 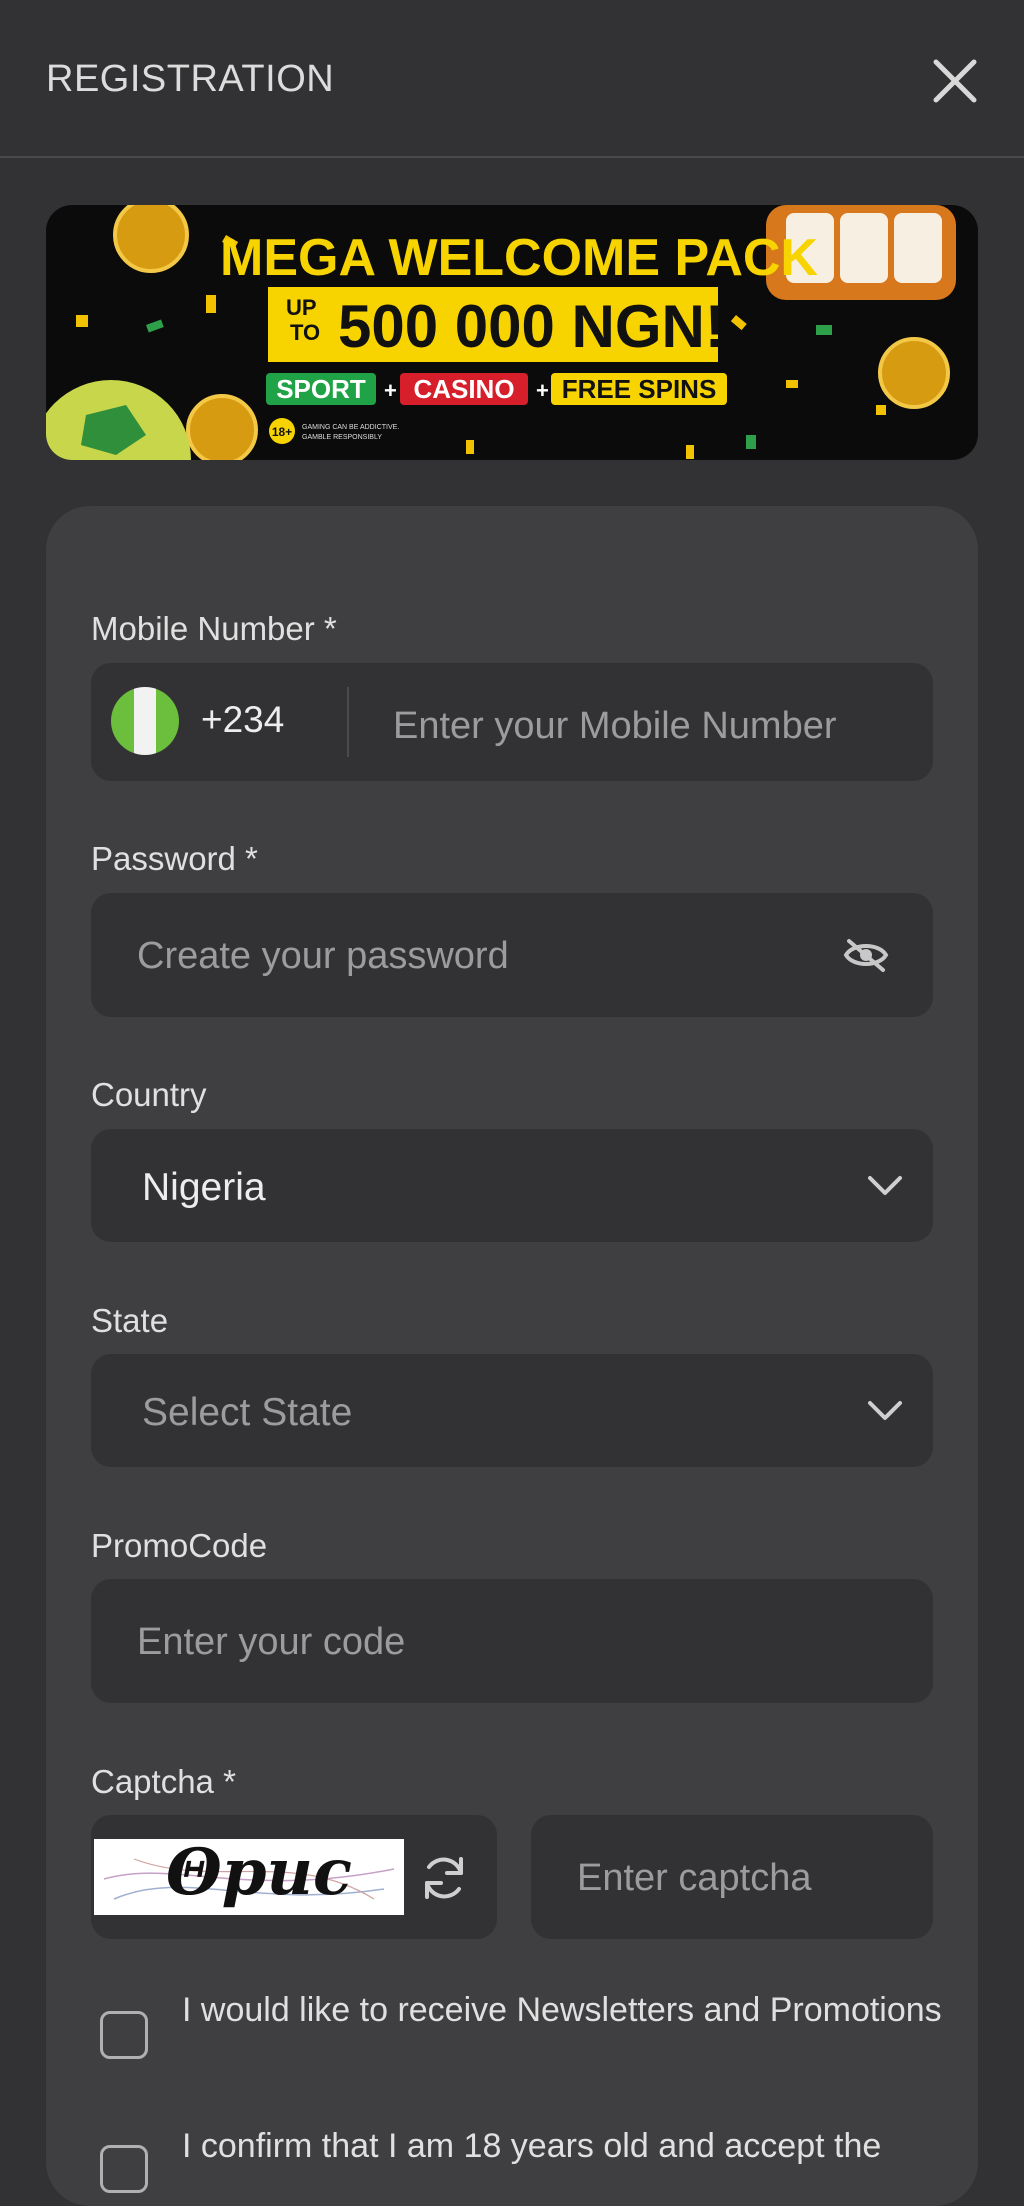 What do you see at coordinates (174, 858) in the screenshot?
I see `password-label: Password *` at bounding box center [174, 858].